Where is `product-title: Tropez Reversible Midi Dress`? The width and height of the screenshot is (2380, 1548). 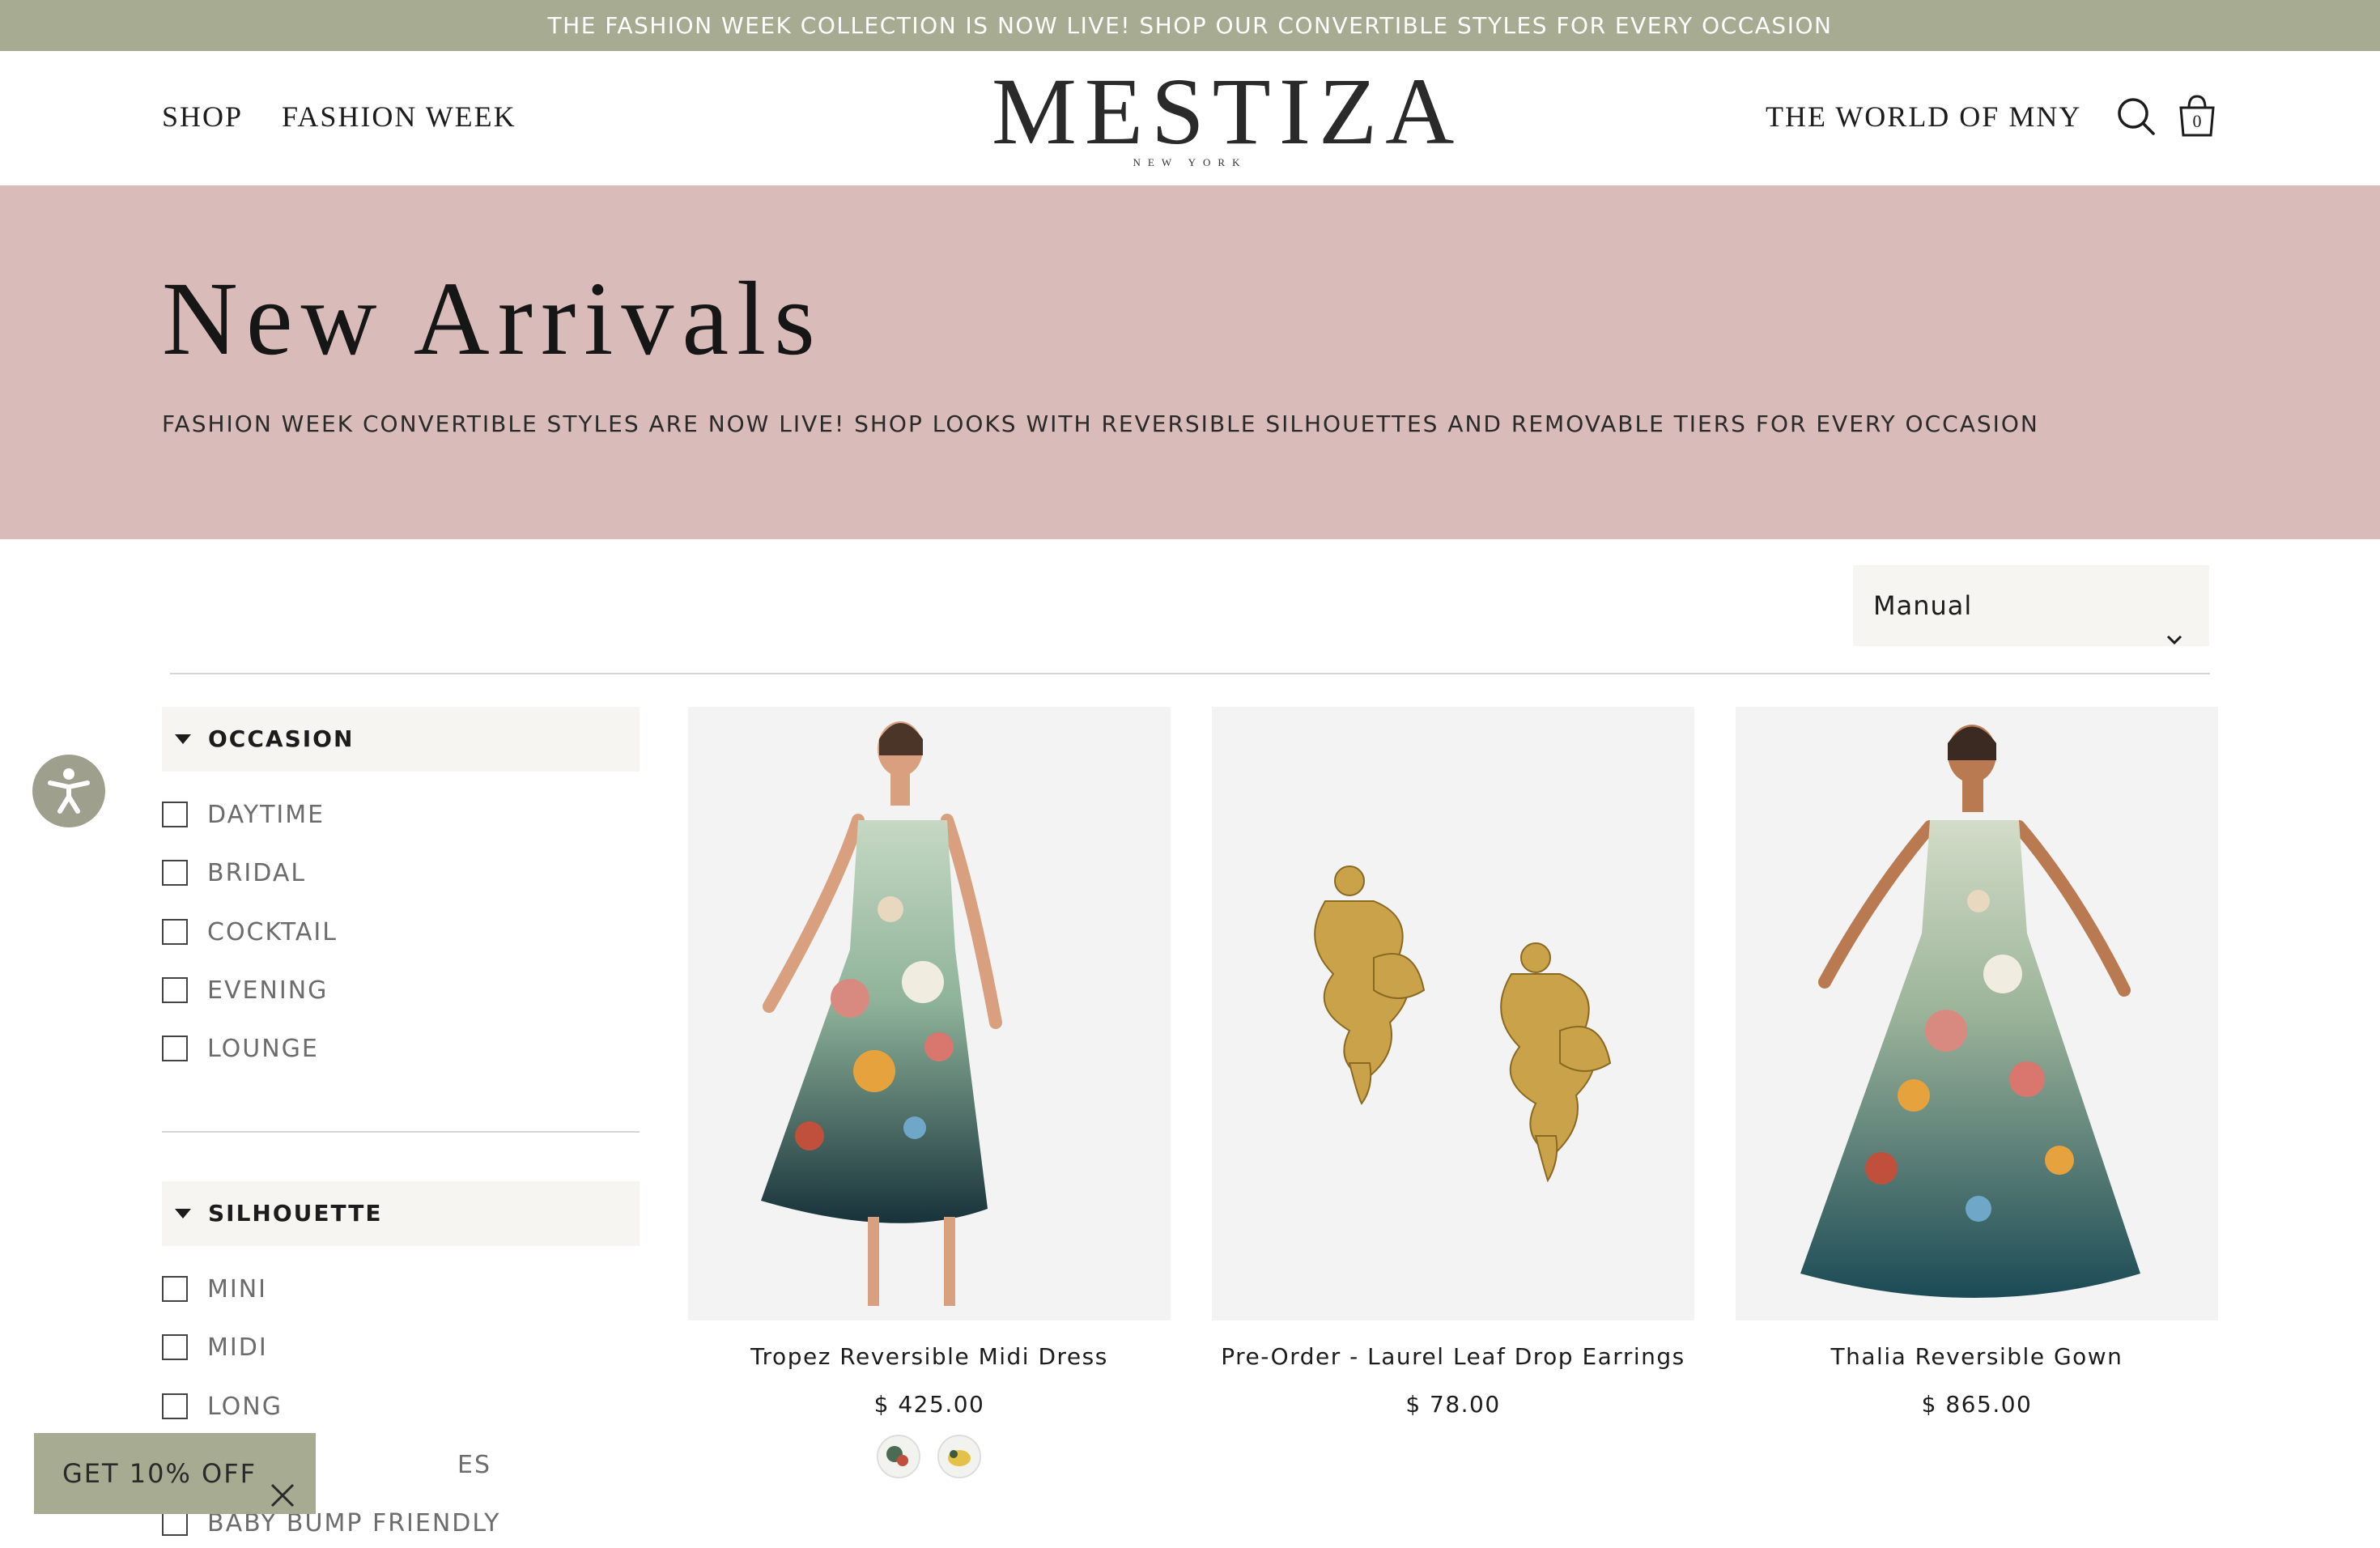
product-title: Tropez Reversible Midi Dress is located at coordinates (929, 1357).